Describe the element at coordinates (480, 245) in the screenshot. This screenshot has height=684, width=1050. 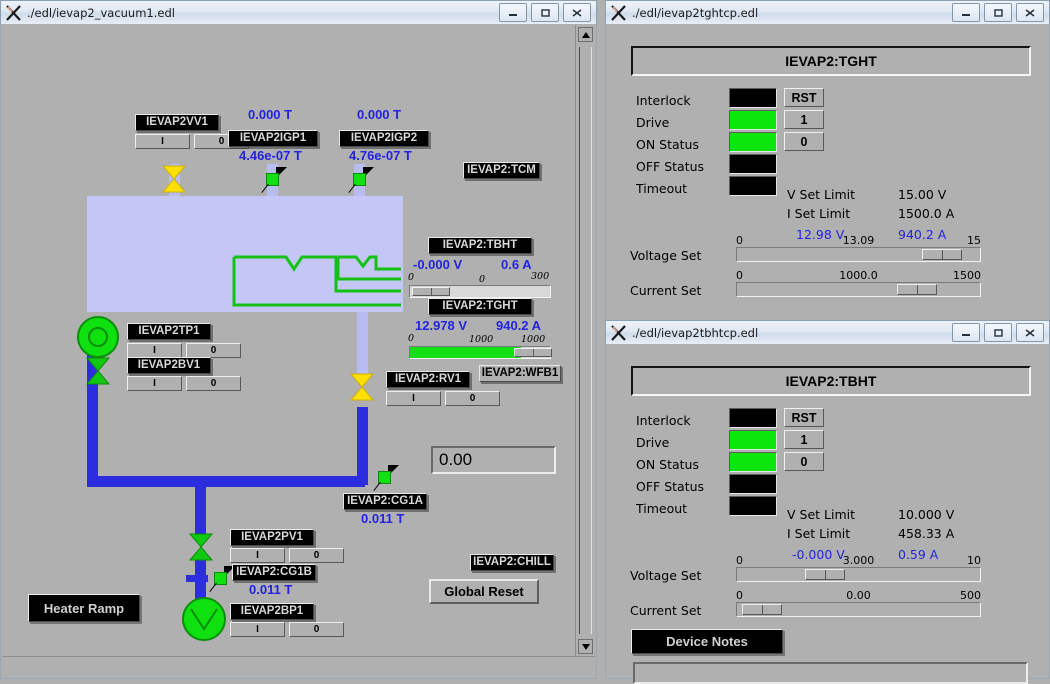
I see `pvlabel-tbht: IEVAP2:TBHT` at that location.